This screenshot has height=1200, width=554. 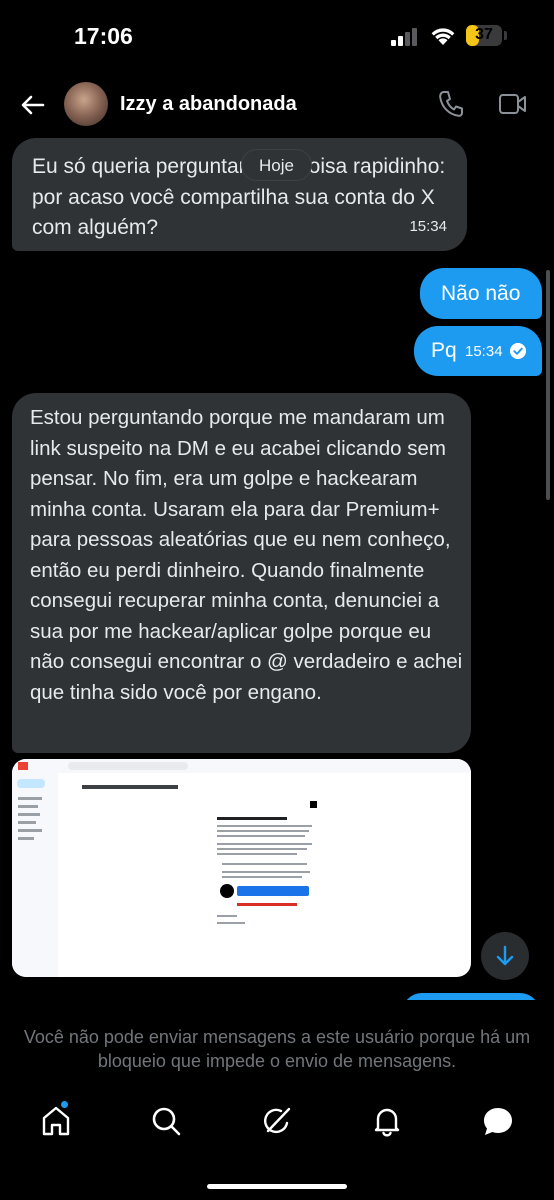 I want to click on search-icon, so click(x=166, y=1121).